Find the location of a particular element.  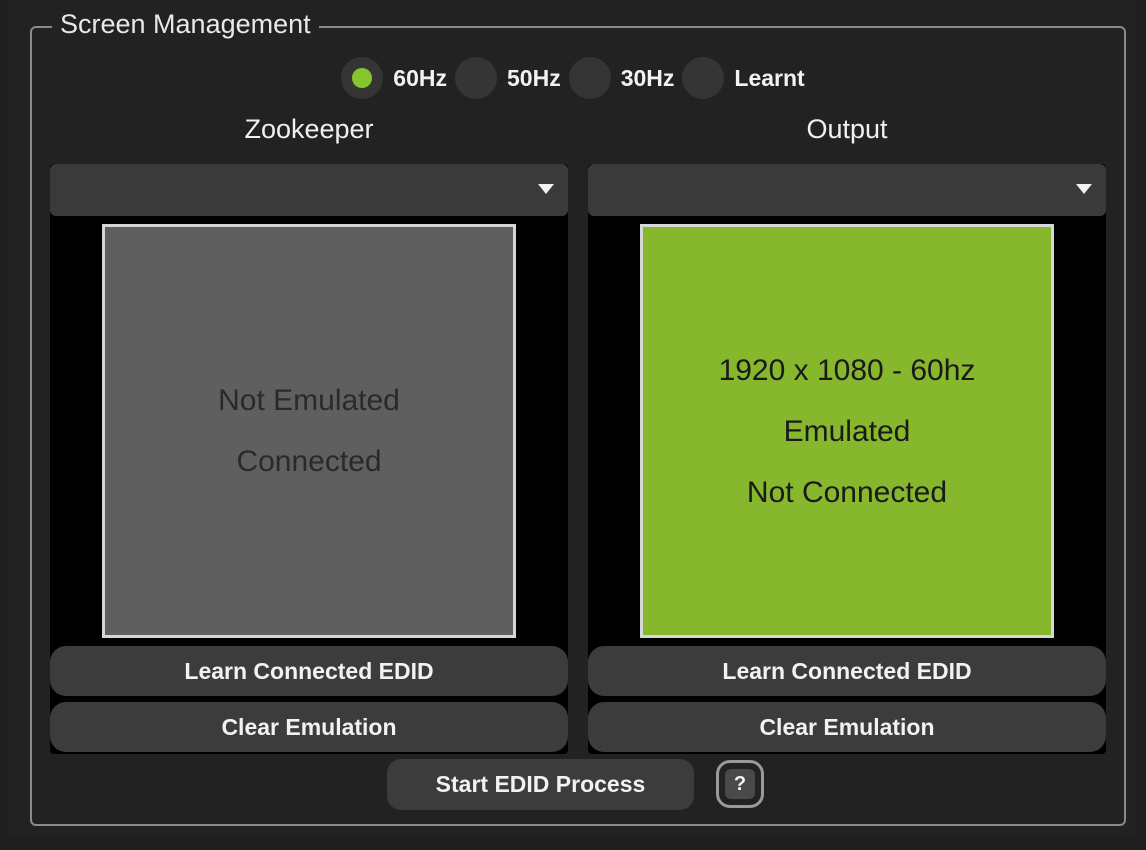

status-emulation: Emulated is located at coordinates (847, 431).